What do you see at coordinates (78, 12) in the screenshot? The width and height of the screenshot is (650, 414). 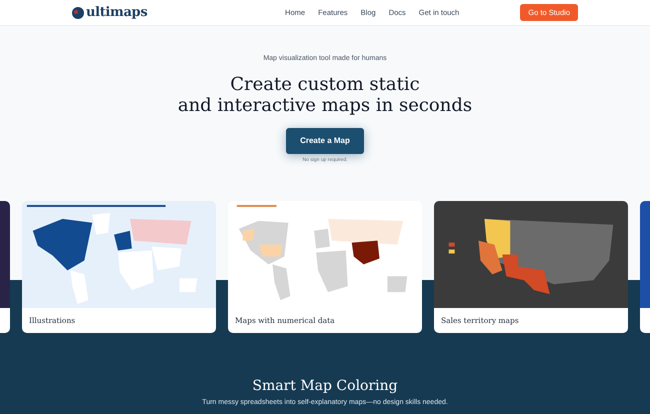 I see `globe-logo-icon` at bounding box center [78, 12].